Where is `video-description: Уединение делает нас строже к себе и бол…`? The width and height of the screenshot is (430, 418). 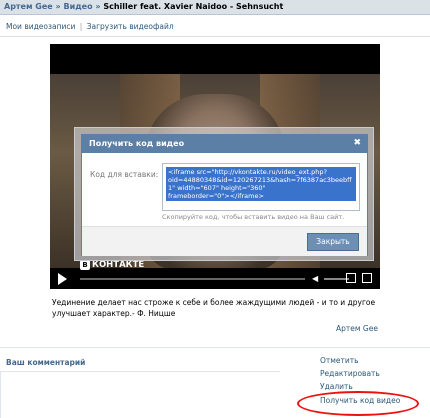 video-description: Уединение делает нас строже к себе и бол… is located at coordinates (214, 308).